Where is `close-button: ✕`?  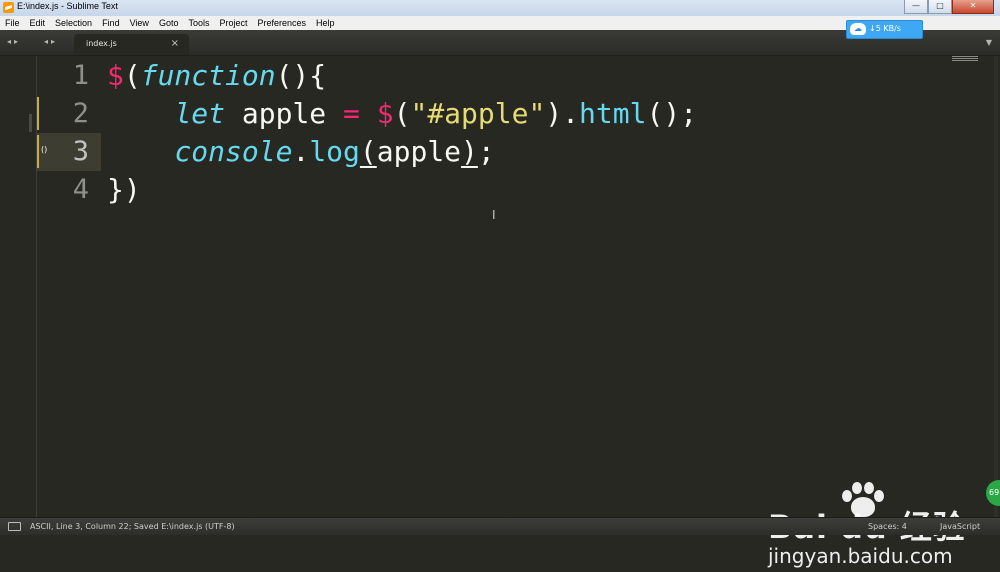 close-button: ✕ is located at coordinates (973, 7).